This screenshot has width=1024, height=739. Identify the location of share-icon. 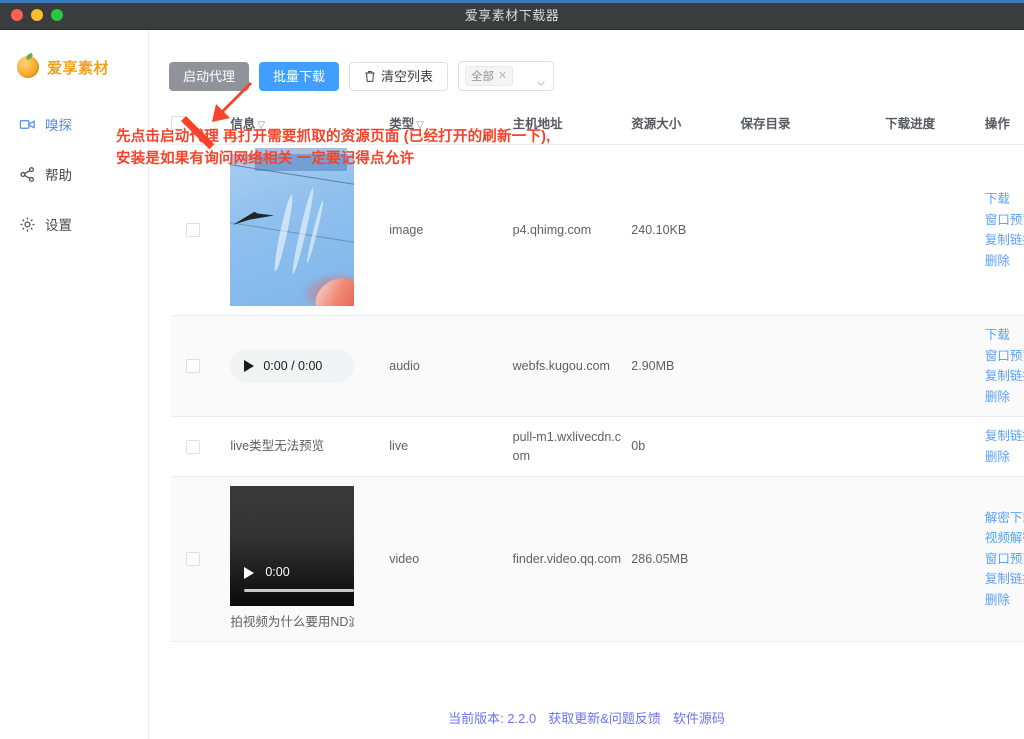
(27, 174).